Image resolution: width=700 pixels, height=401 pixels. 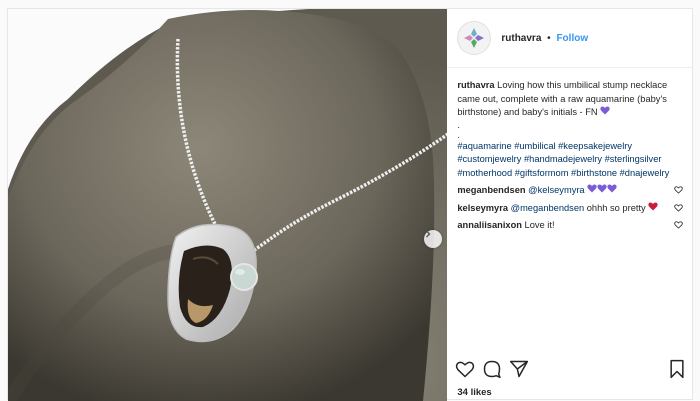 What do you see at coordinates (548, 208) in the screenshot?
I see `comment-mention: @meganbendsen` at bounding box center [548, 208].